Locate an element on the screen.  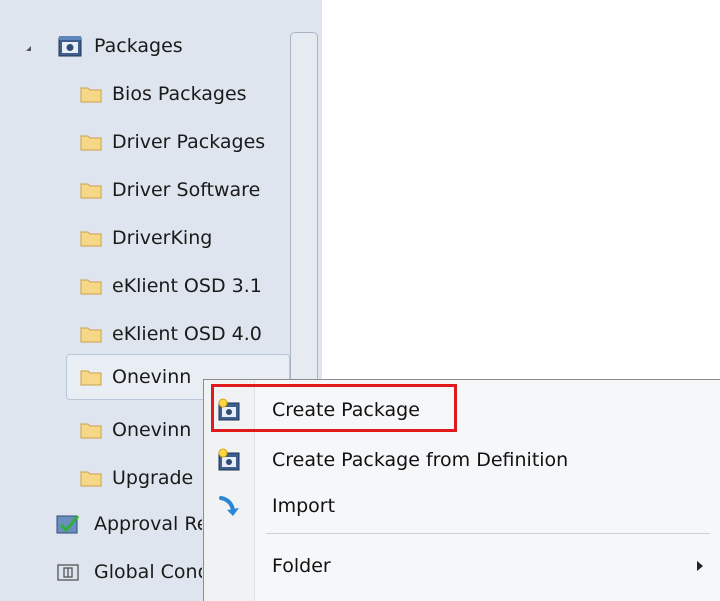
menu-item-create-package-from-definition: Create Package from Definition is located at coordinates (461, 460).